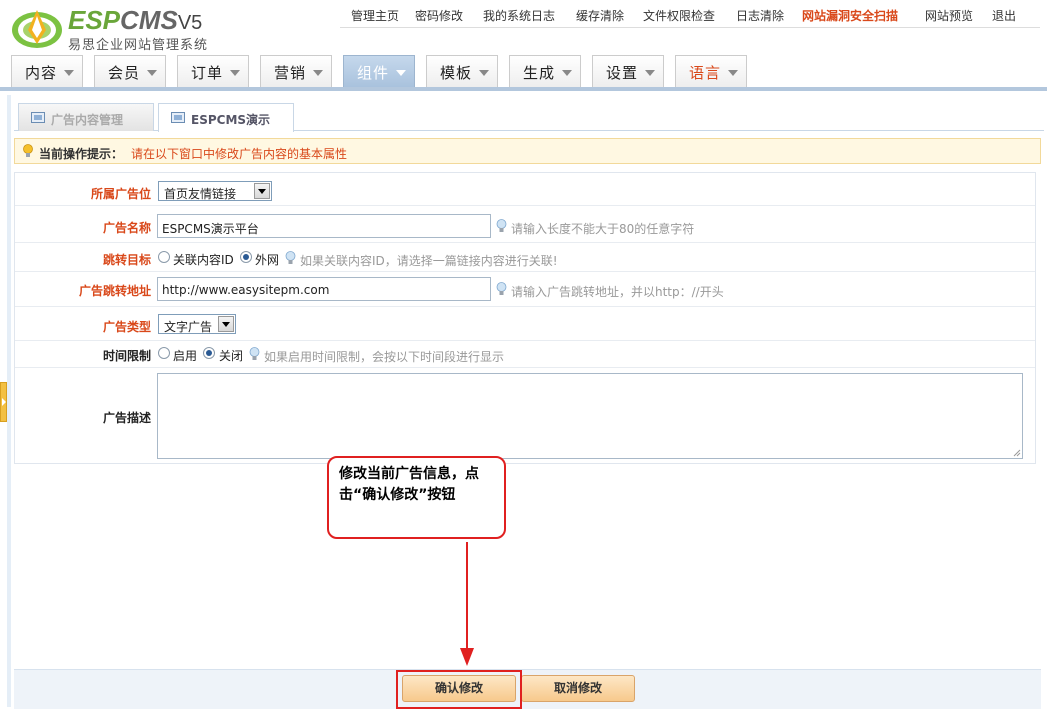 The width and height of the screenshot is (1047, 712). What do you see at coordinates (409, 484) in the screenshot?
I see `callout-text: 修改当前广告信息，点击“确认修改”按钮` at bounding box center [409, 484].